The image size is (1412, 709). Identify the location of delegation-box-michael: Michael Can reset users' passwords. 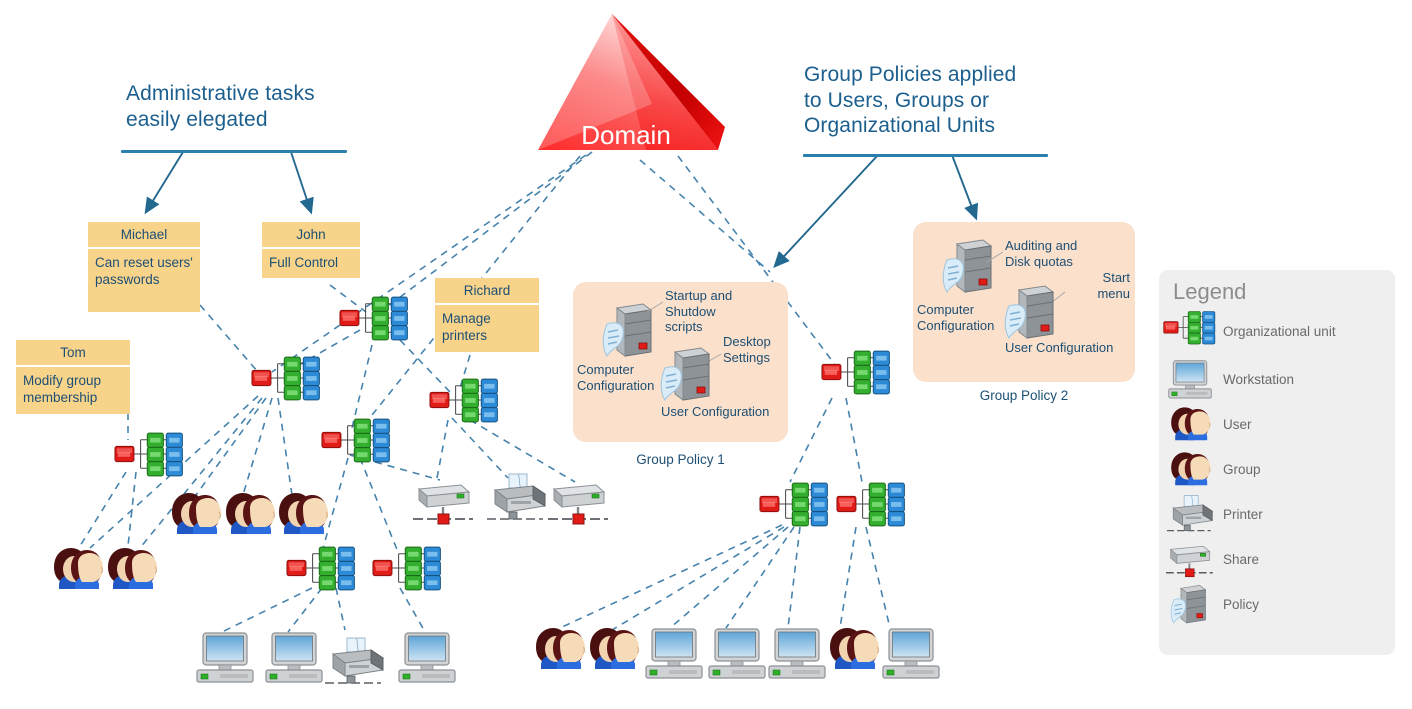
(144, 267).